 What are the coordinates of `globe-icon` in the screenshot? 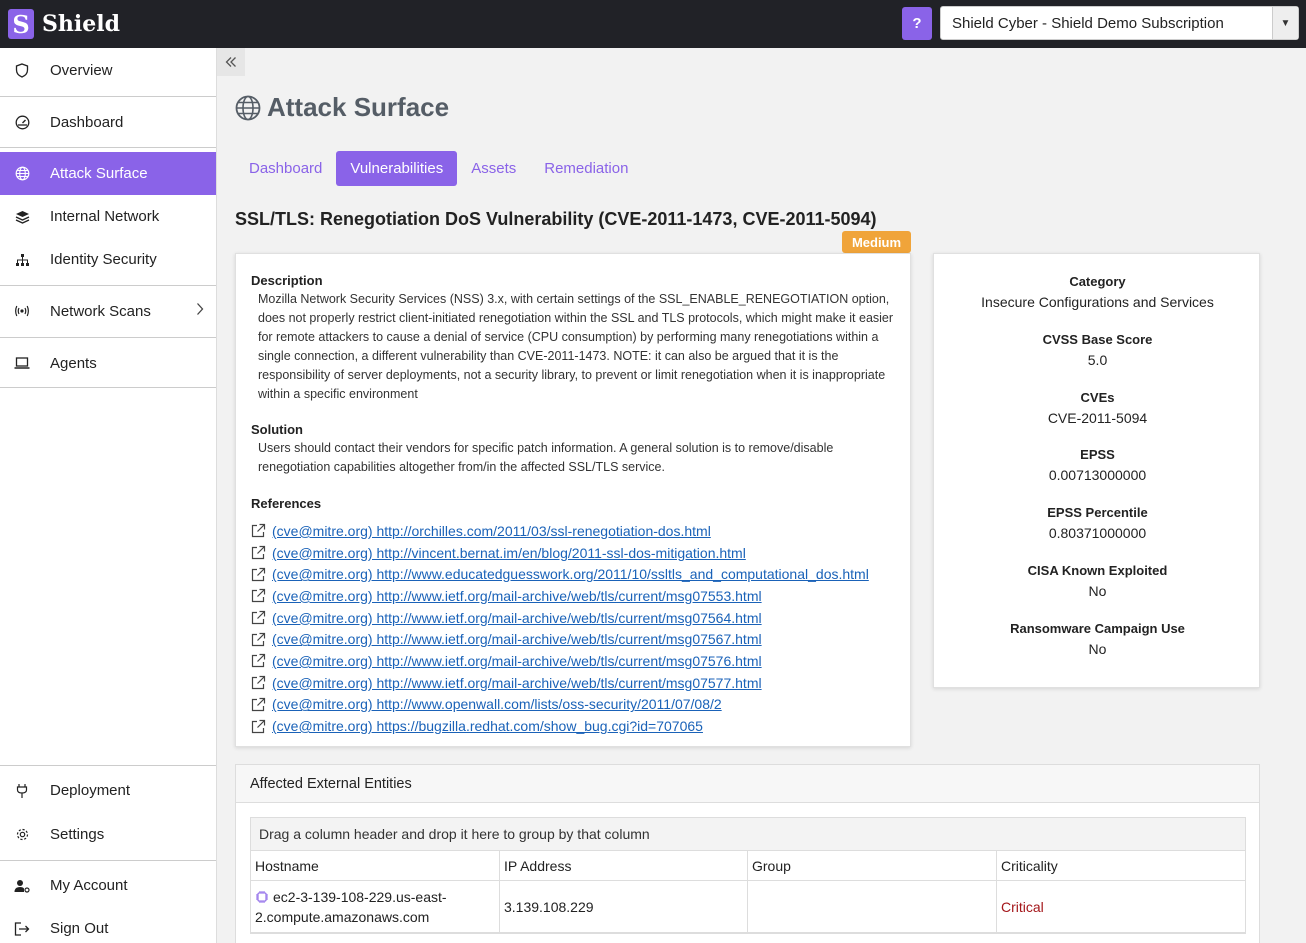 It's located at (248, 107).